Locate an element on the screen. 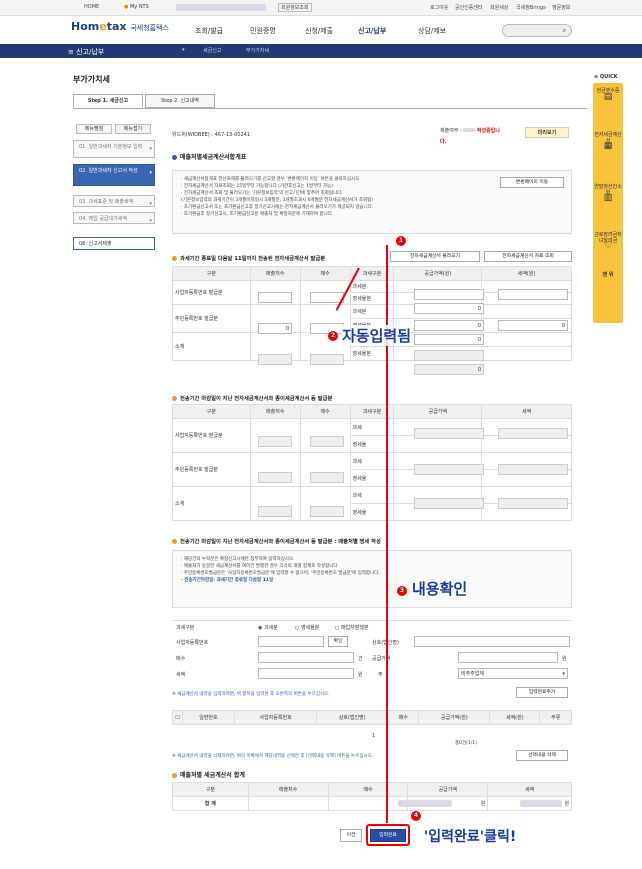  english-link: 영문정보 is located at coordinates (561, 7).